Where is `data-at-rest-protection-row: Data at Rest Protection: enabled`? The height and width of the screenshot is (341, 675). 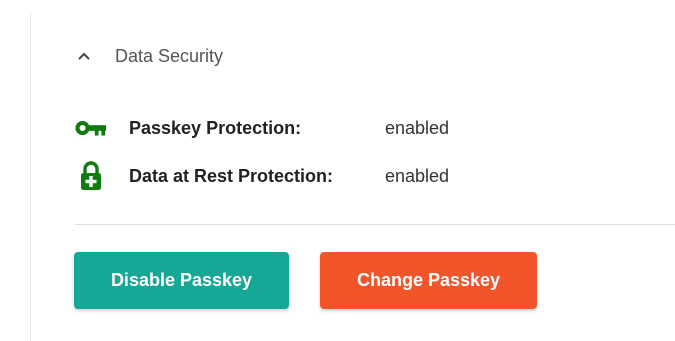 data-at-rest-protection-row: Data at Rest Protection: enabled is located at coordinates (262, 176).